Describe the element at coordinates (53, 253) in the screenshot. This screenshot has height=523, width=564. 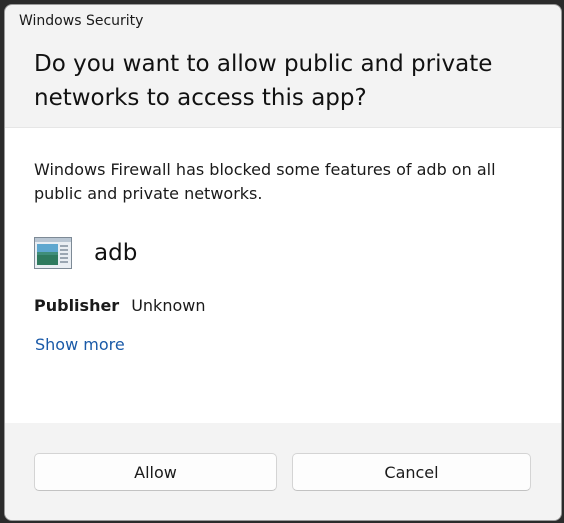
I see `app-window-icon` at that location.